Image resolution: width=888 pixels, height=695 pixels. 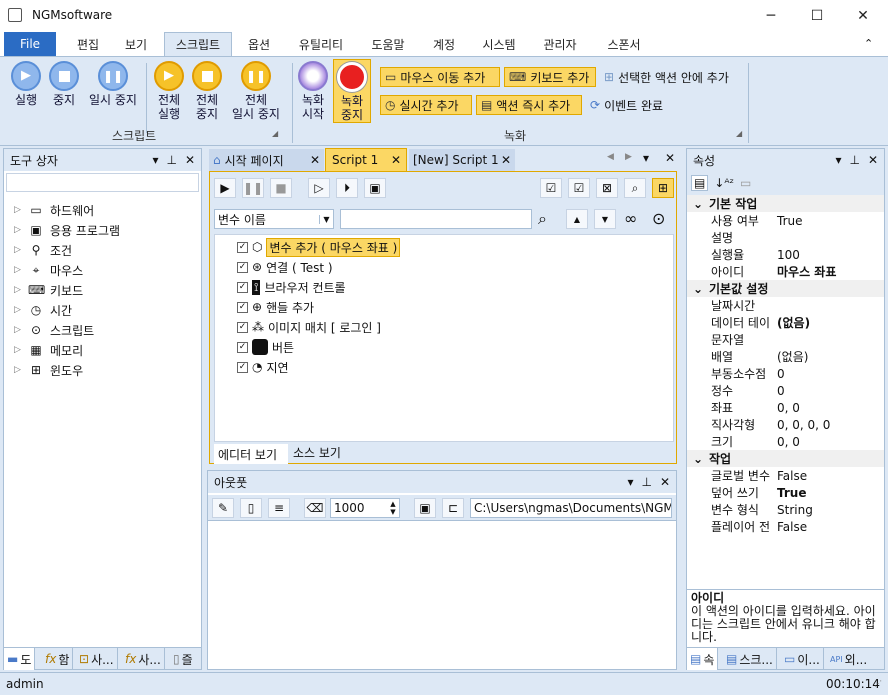 I want to click on stop-icon: ■, so click(x=281, y=188).